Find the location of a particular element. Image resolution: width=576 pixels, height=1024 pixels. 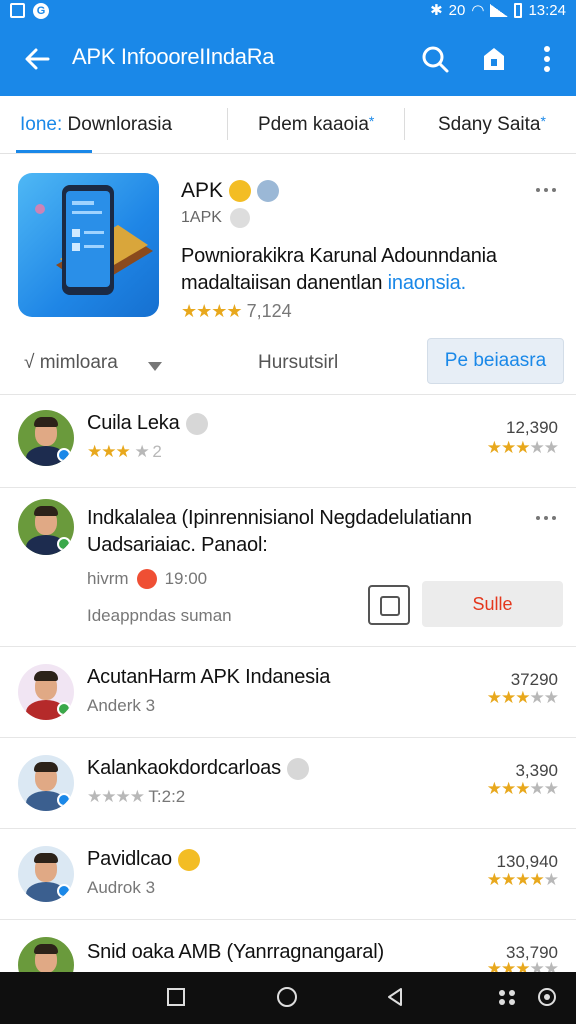

featured-app-name: APK is located at coordinates (230, 191).